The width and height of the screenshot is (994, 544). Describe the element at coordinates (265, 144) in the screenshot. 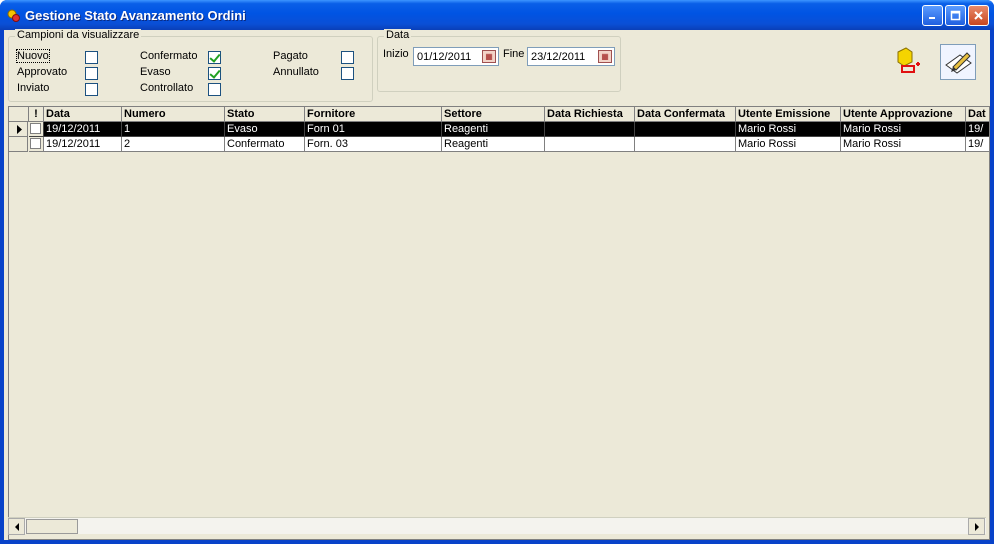

I see `cell-stato: Confermato` at that location.